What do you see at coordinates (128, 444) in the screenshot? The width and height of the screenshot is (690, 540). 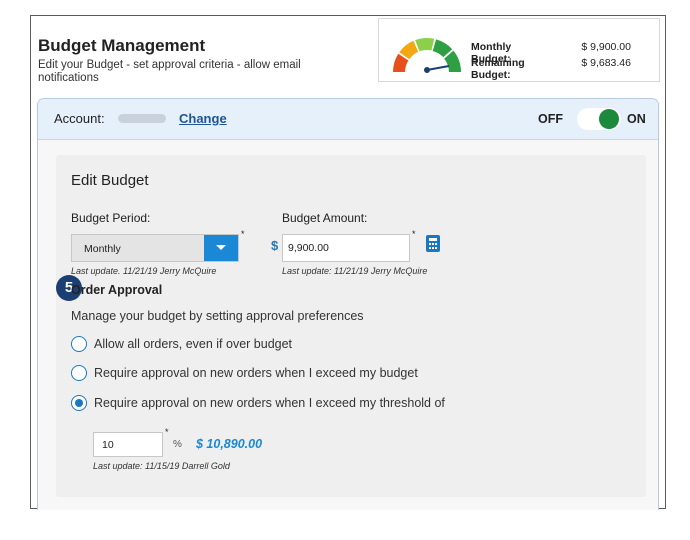 I see `threshold-input` at bounding box center [128, 444].